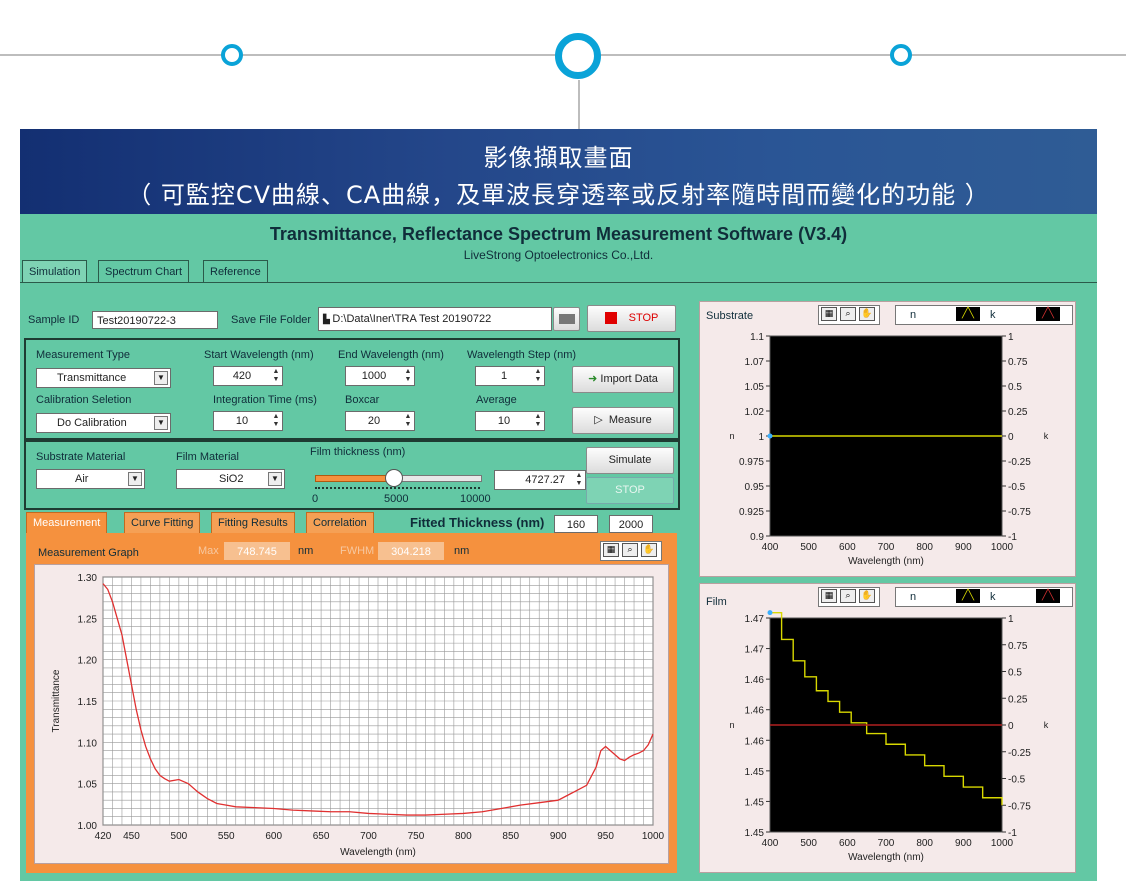 This screenshot has height=881, width=1126. What do you see at coordinates (540, 480) in the screenshot?
I see `film-thickness-input: 4727.27 ▲ ▼` at bounding box center [540, 480].